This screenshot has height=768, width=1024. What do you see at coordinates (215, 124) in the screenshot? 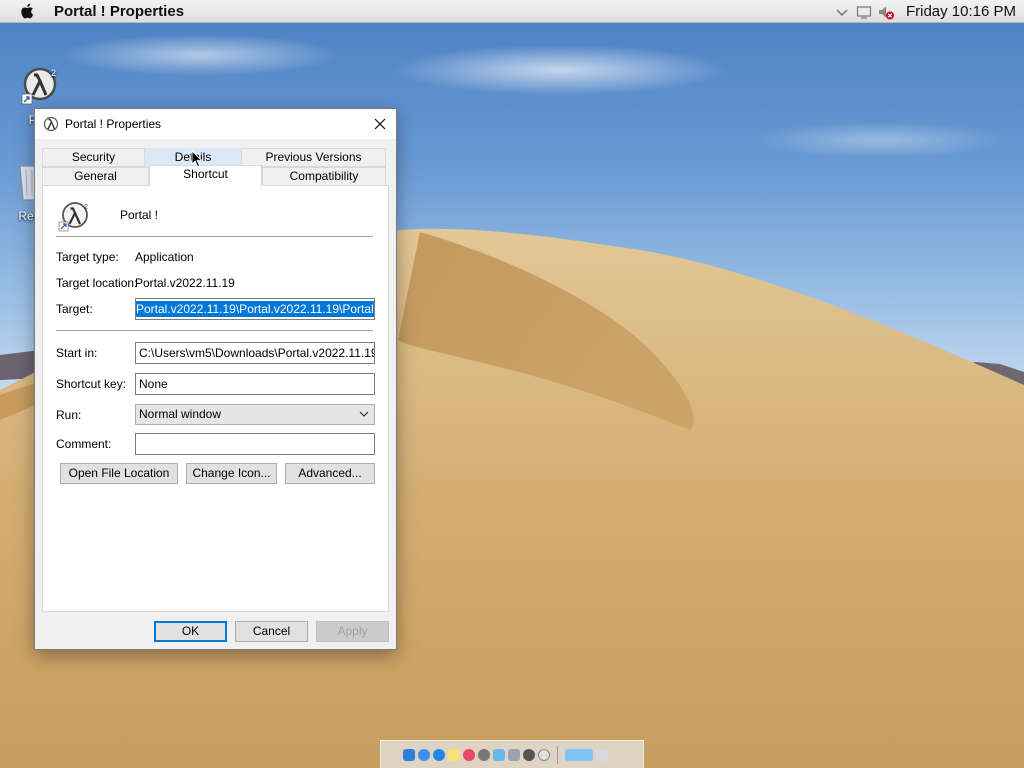
I see `dialog-titlebar: Portal ! Properties` at bounding box center [215, 124].